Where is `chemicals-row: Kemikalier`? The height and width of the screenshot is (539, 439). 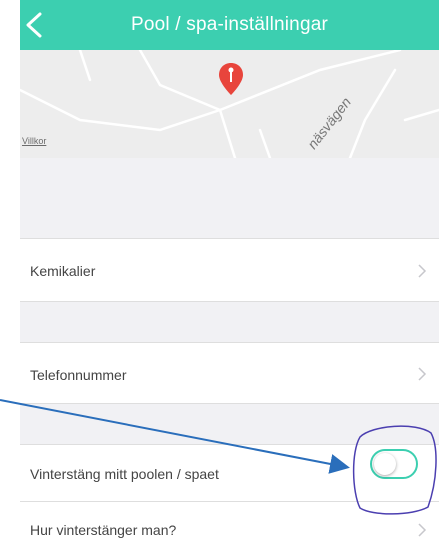 chemicals-row: Kemikalier is located at coordinates (229, 270).